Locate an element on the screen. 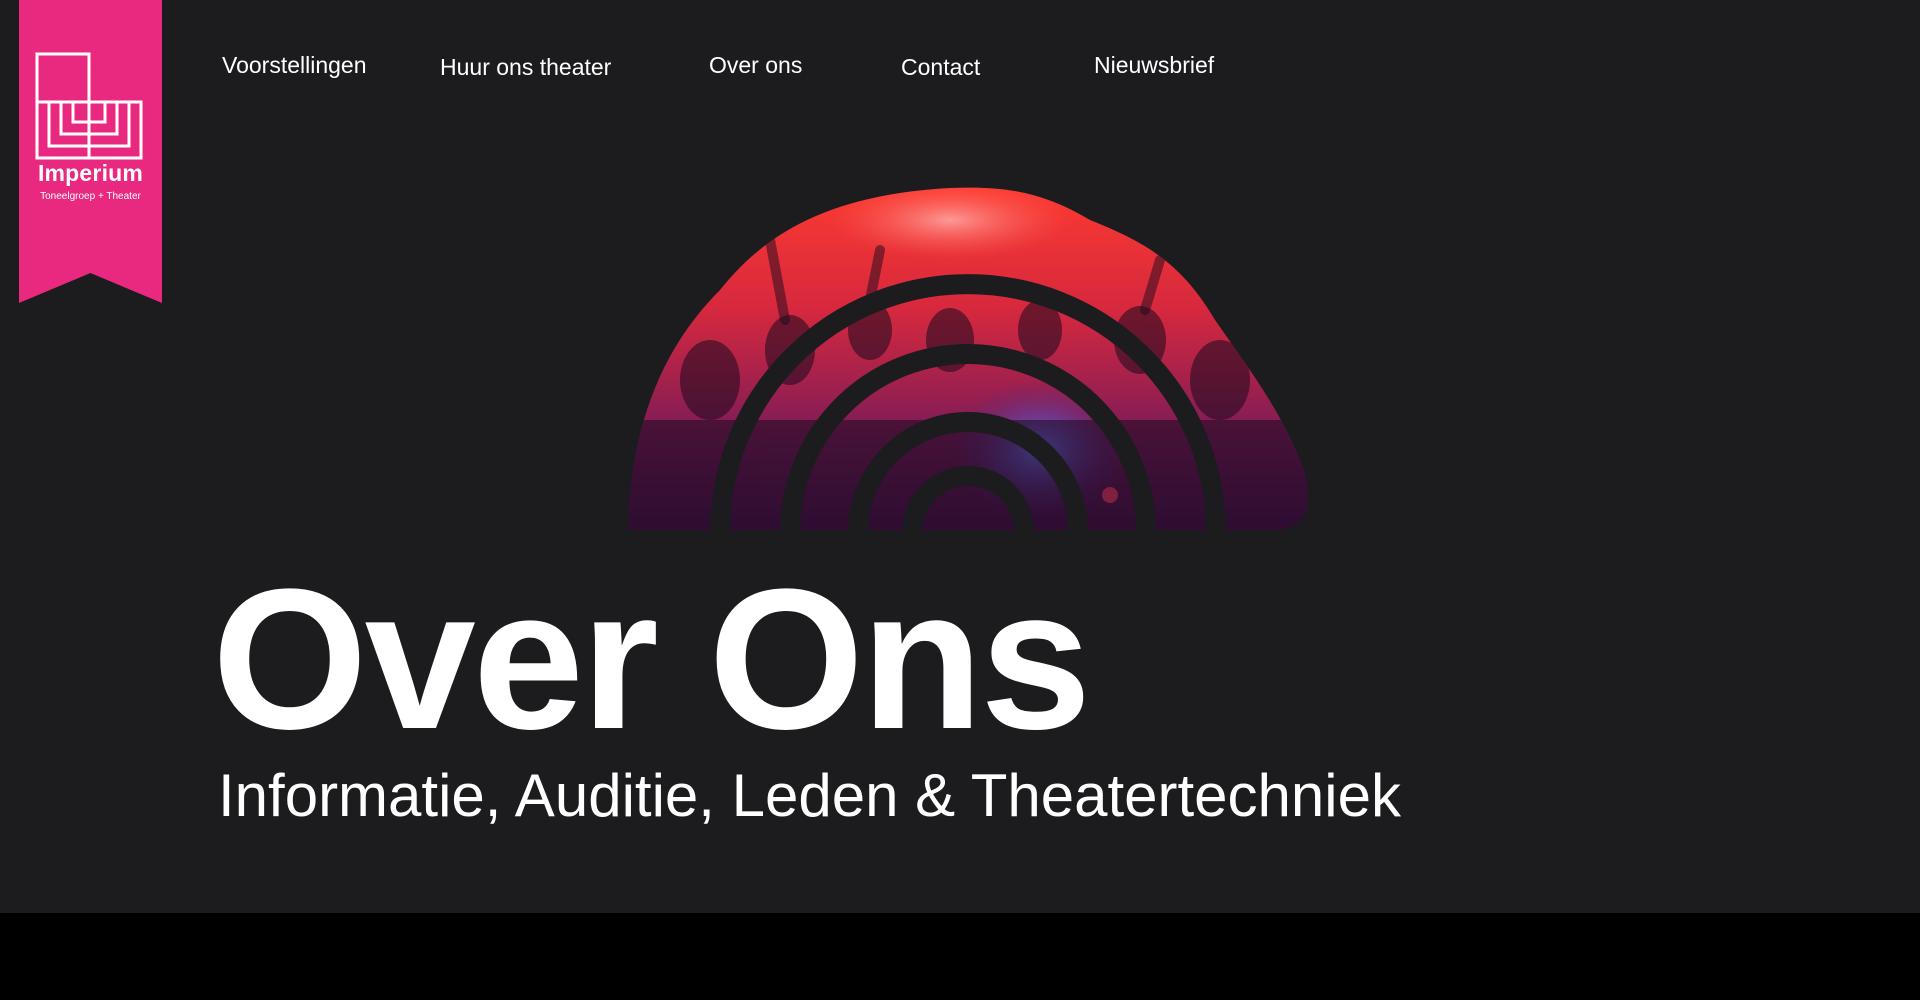  nav-item-huur-ons-theater: Huur ons theater is located at coordinates (525, 67).